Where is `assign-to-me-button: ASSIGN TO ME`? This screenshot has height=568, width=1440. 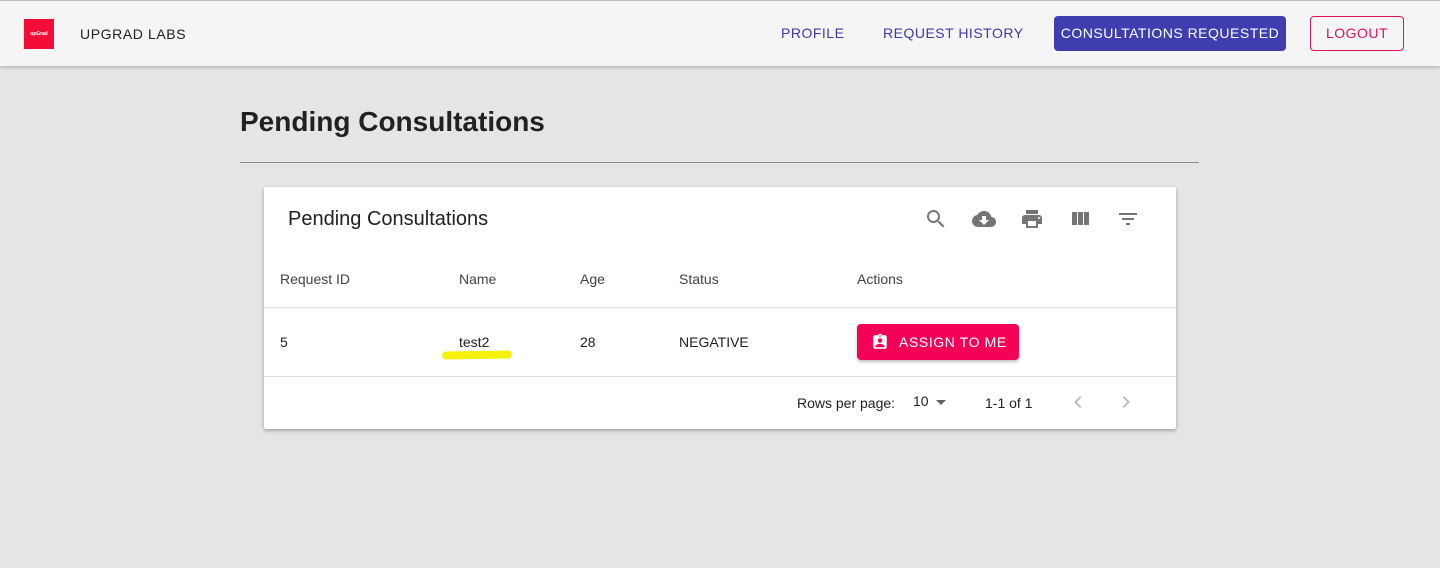 assign-to-me-button: ASSIGN TO ME is located at coordinates (938, 342).